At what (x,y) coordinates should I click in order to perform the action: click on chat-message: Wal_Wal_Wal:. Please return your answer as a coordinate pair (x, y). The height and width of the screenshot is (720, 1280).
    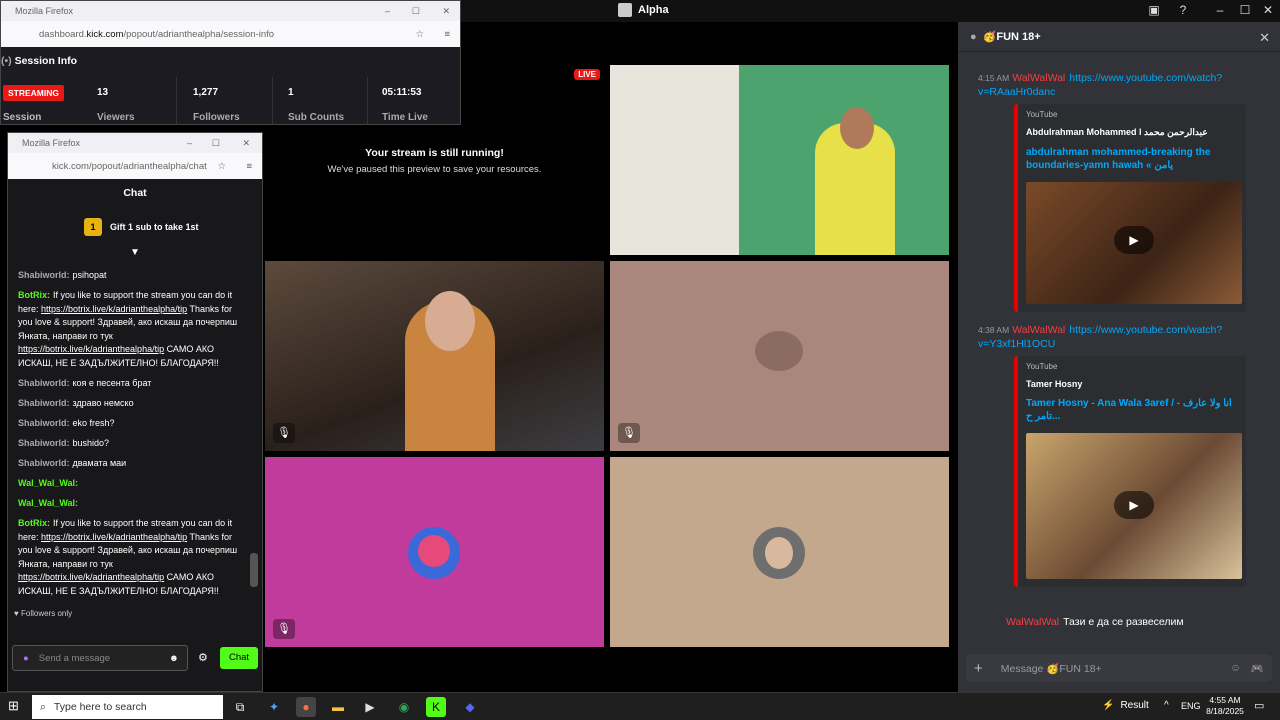
    Looking at the image, I should click on (132, 484).